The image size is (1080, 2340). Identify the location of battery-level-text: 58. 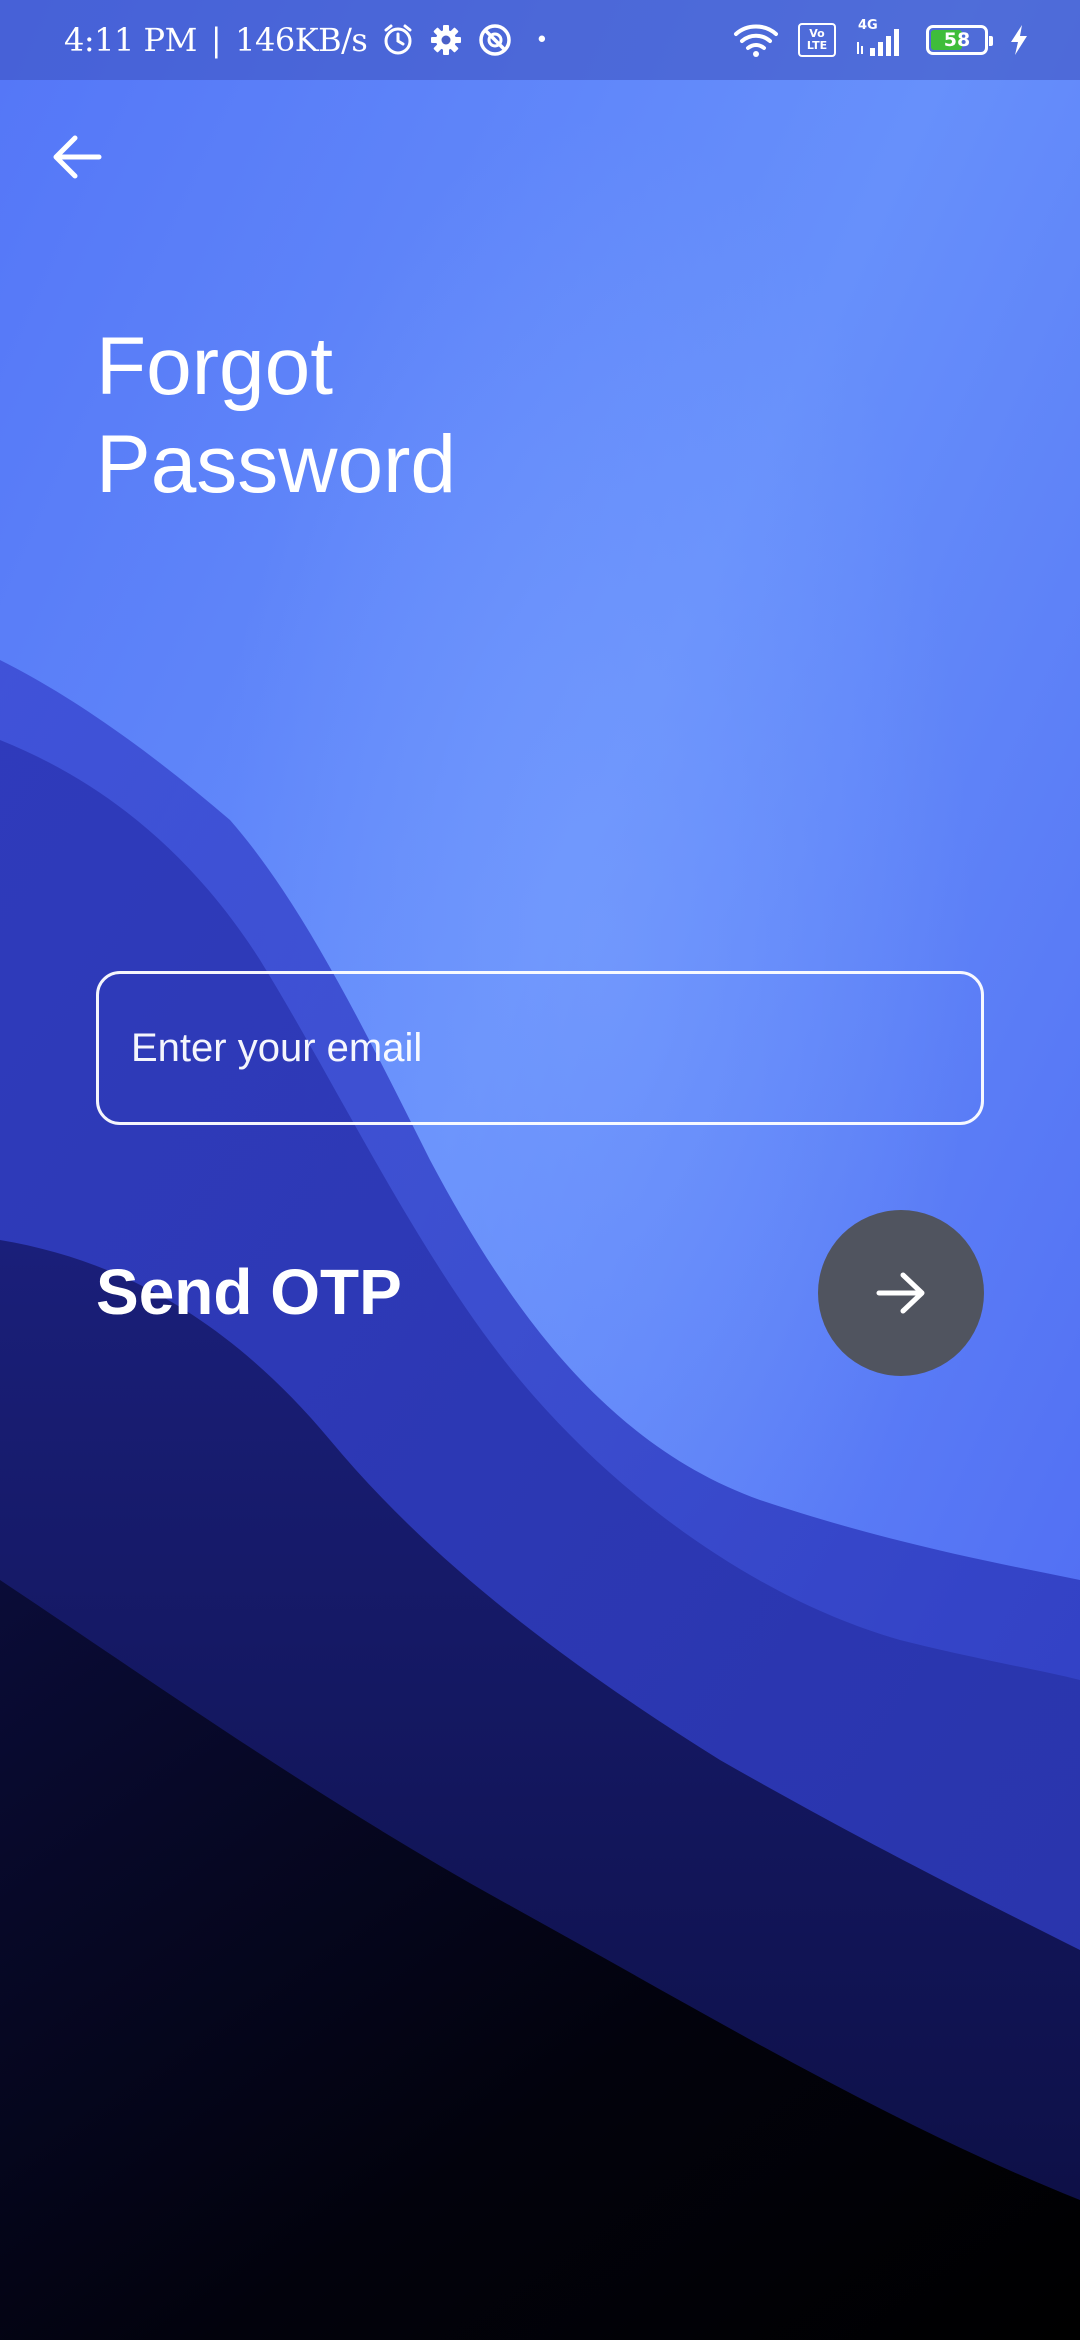
(957, 40).